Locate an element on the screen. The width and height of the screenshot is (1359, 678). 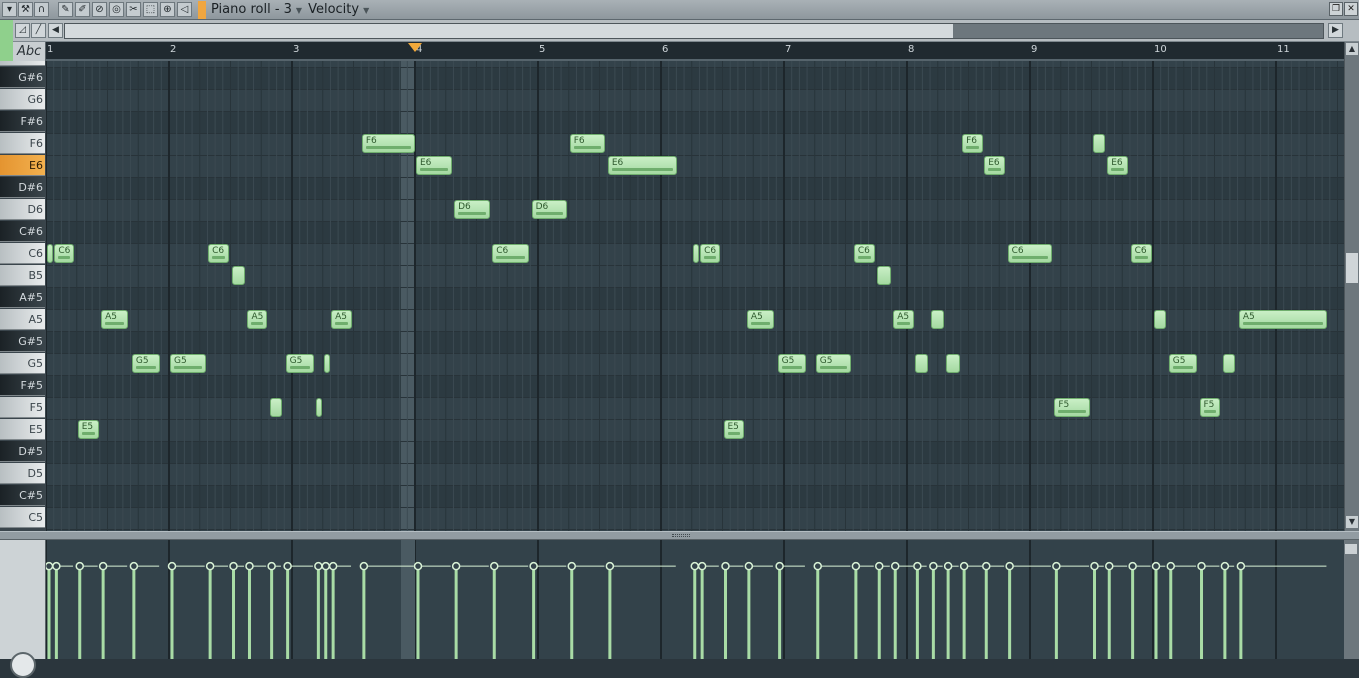
note-f6 is located at coordinates (1098, 143).